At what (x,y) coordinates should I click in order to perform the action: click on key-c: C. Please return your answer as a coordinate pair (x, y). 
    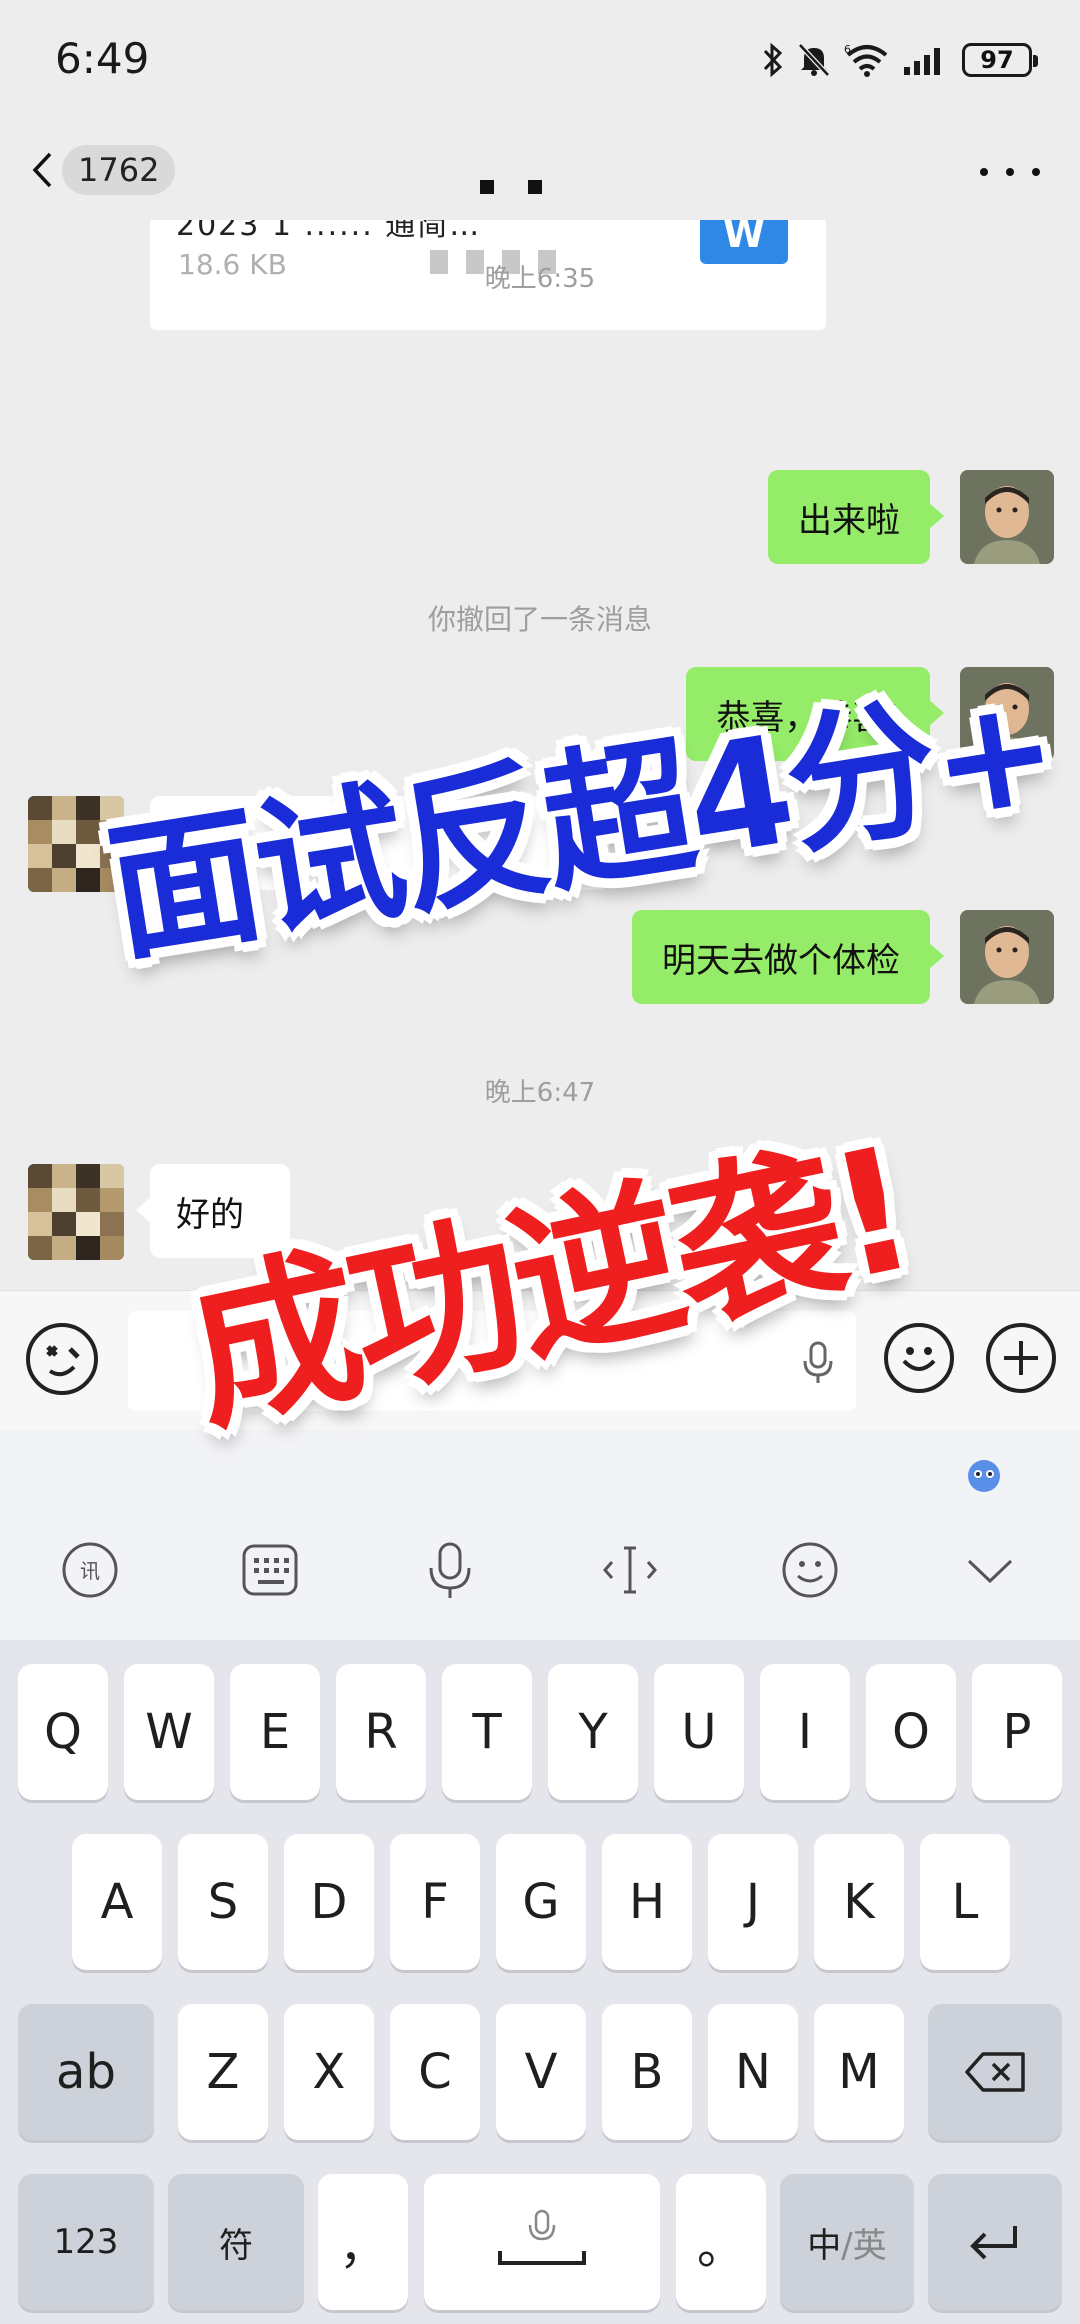
    Looking at the image, I should click on (435, 2072).